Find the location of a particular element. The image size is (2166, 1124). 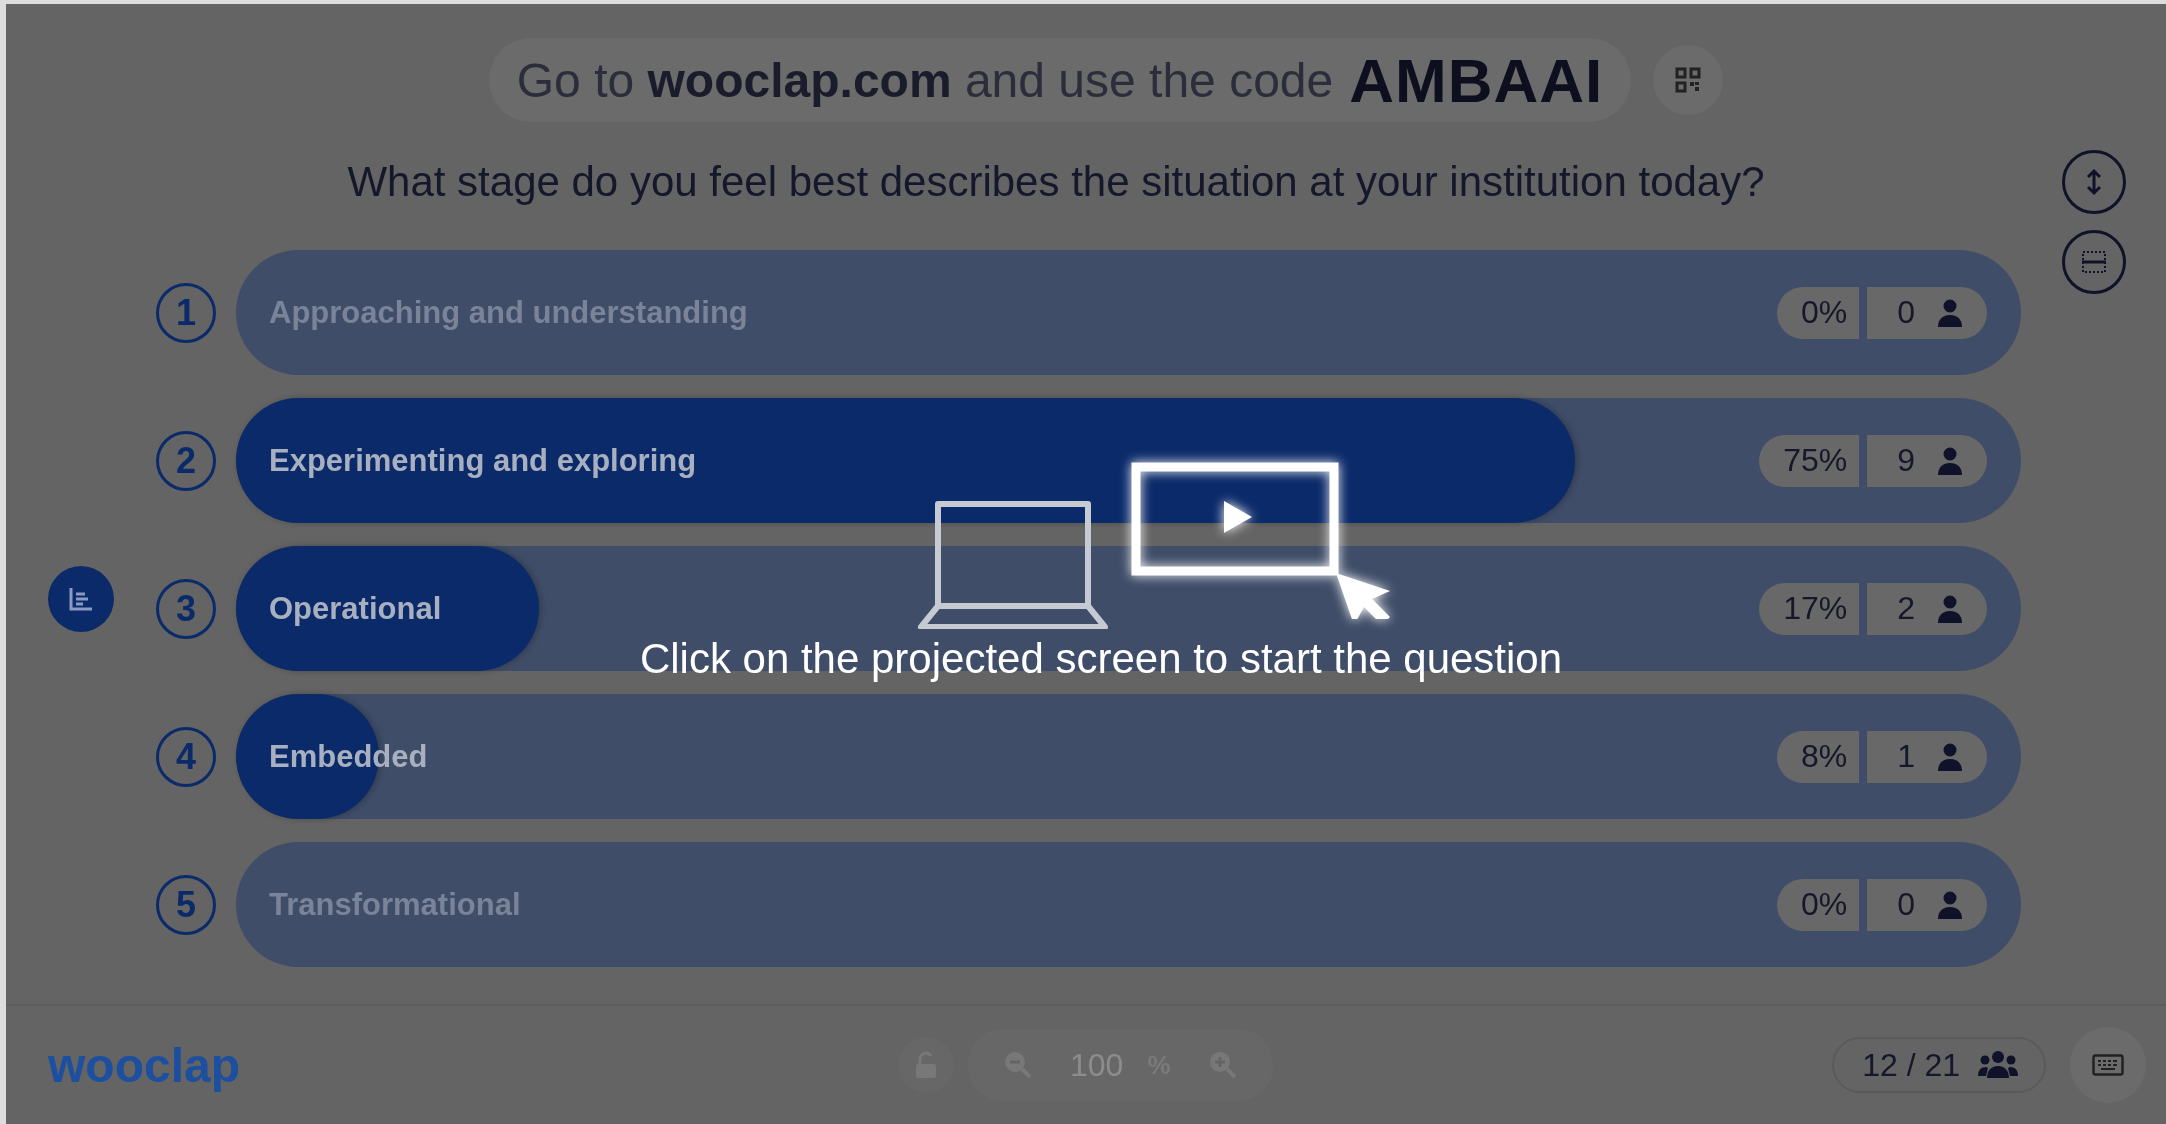

answer-number: 3 is located at coordinates (186, 608).